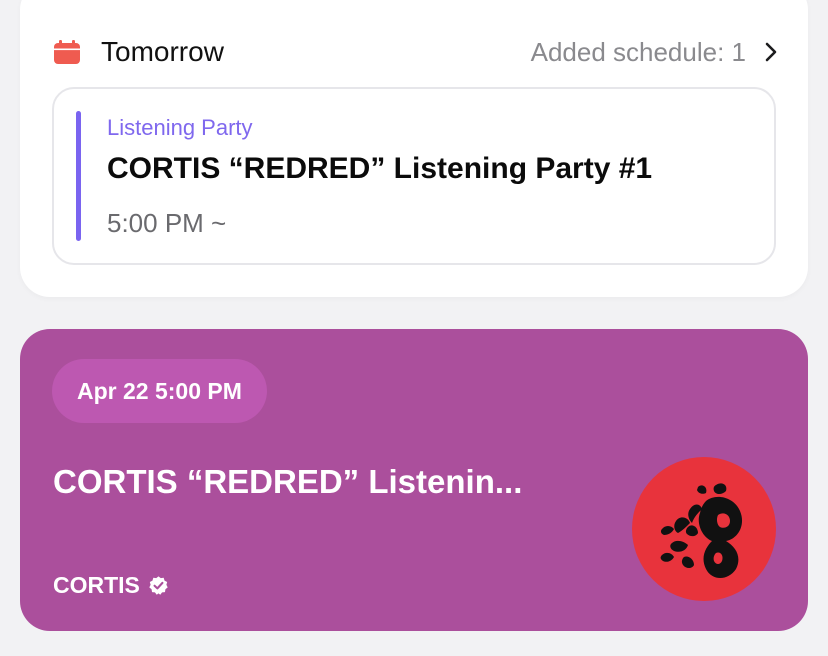 This screenshot has height=656, width=828. I want to click on artist-name: CORTIS, so click(96, 585).